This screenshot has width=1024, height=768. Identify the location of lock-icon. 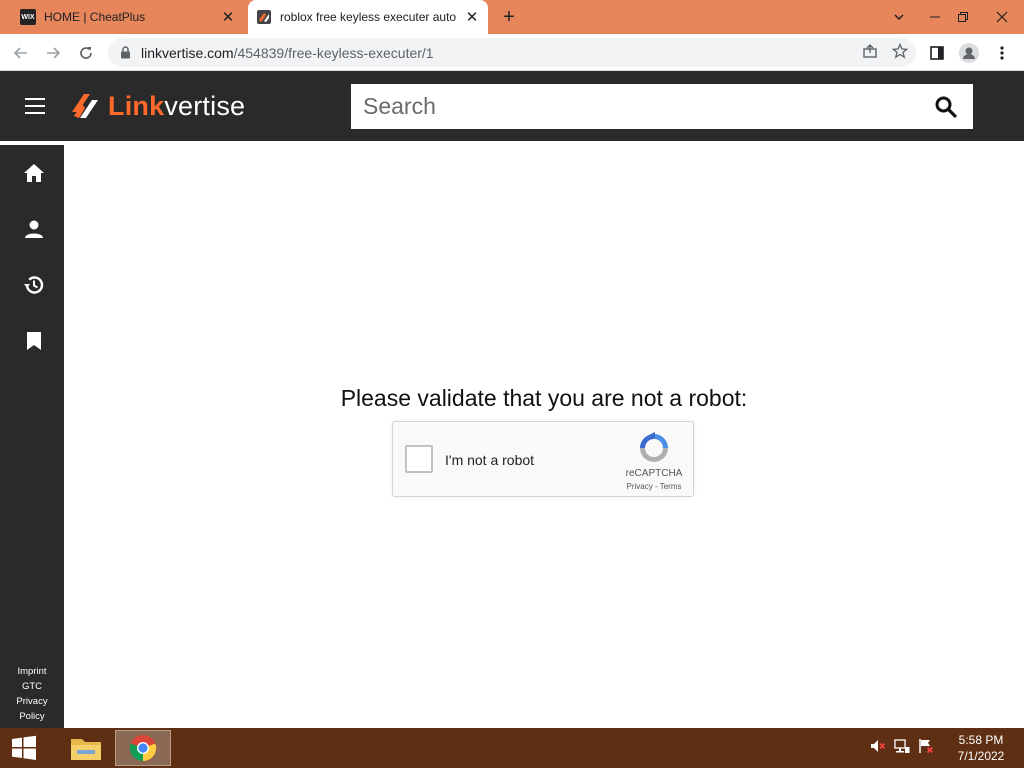
(125, 52).